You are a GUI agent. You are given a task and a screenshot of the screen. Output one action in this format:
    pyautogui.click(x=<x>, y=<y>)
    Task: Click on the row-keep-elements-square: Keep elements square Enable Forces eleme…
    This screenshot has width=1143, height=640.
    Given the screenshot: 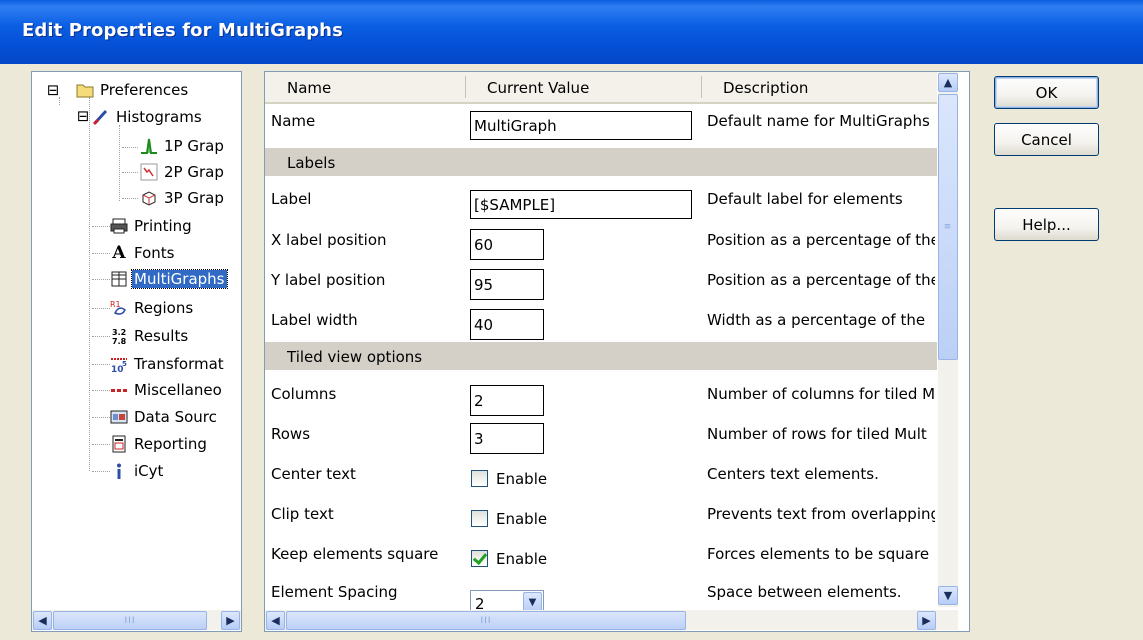 What is the action you would take?
    pyautogui.click(x=600, y=556)
    